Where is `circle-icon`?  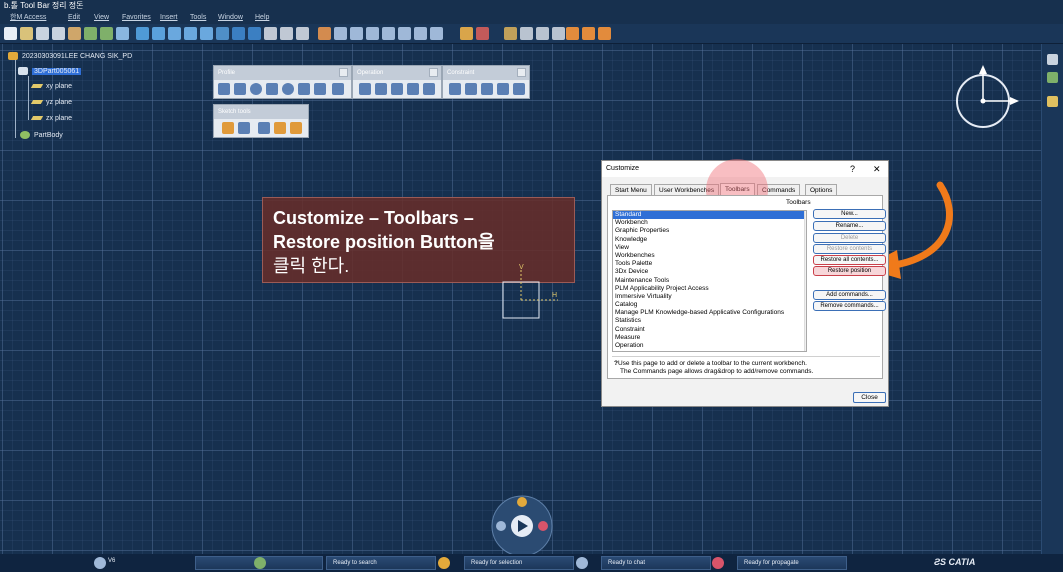 circle-icon is located at coordinates (256, 89).